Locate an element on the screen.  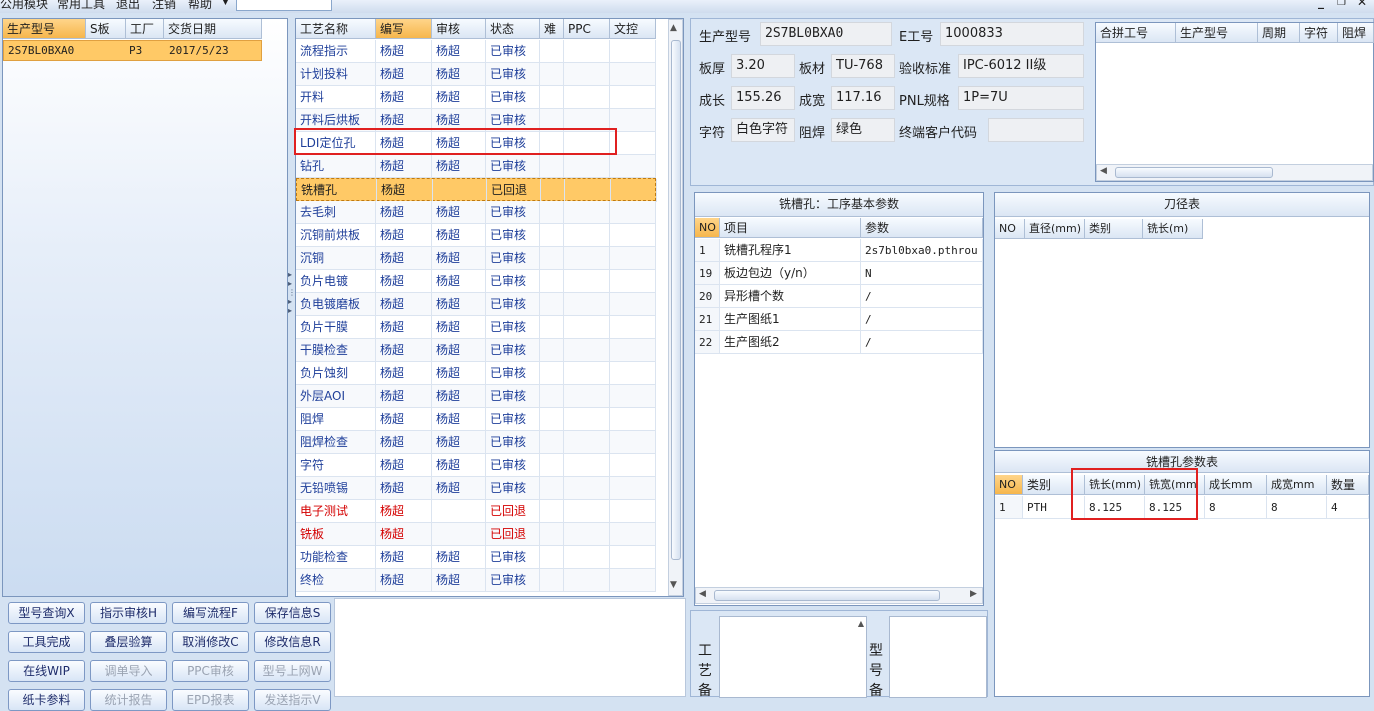
splitter-handle: ▸ ▸ ⋮ ▸ ▸ is located at coordinates (292, 300).